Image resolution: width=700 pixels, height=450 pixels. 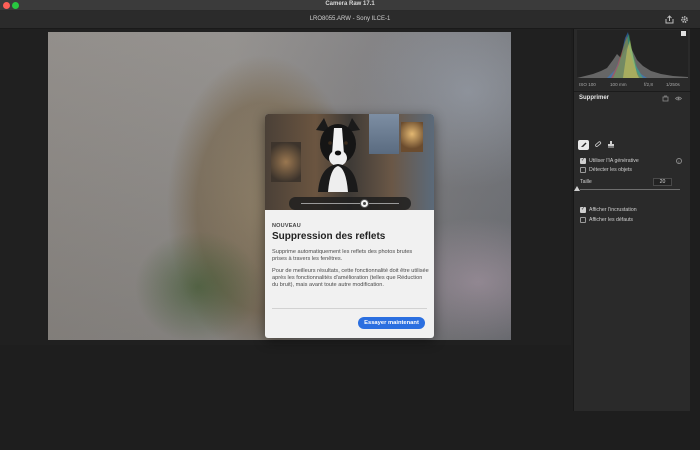 What do you see at coordinates (669, 19) in the screenshot?
I see `export-icon` at bounding box center [669, 19].